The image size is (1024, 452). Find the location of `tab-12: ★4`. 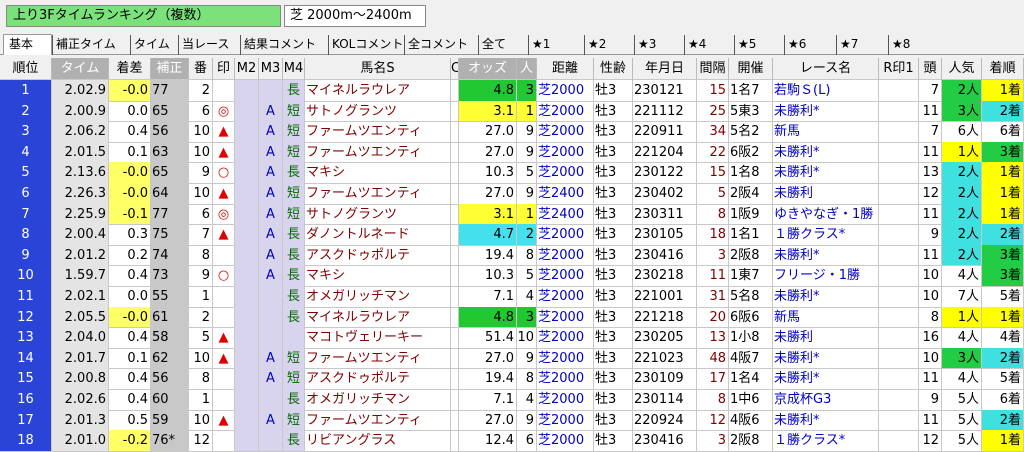

tab-12: ★4 is located at coordinates (709, 45).